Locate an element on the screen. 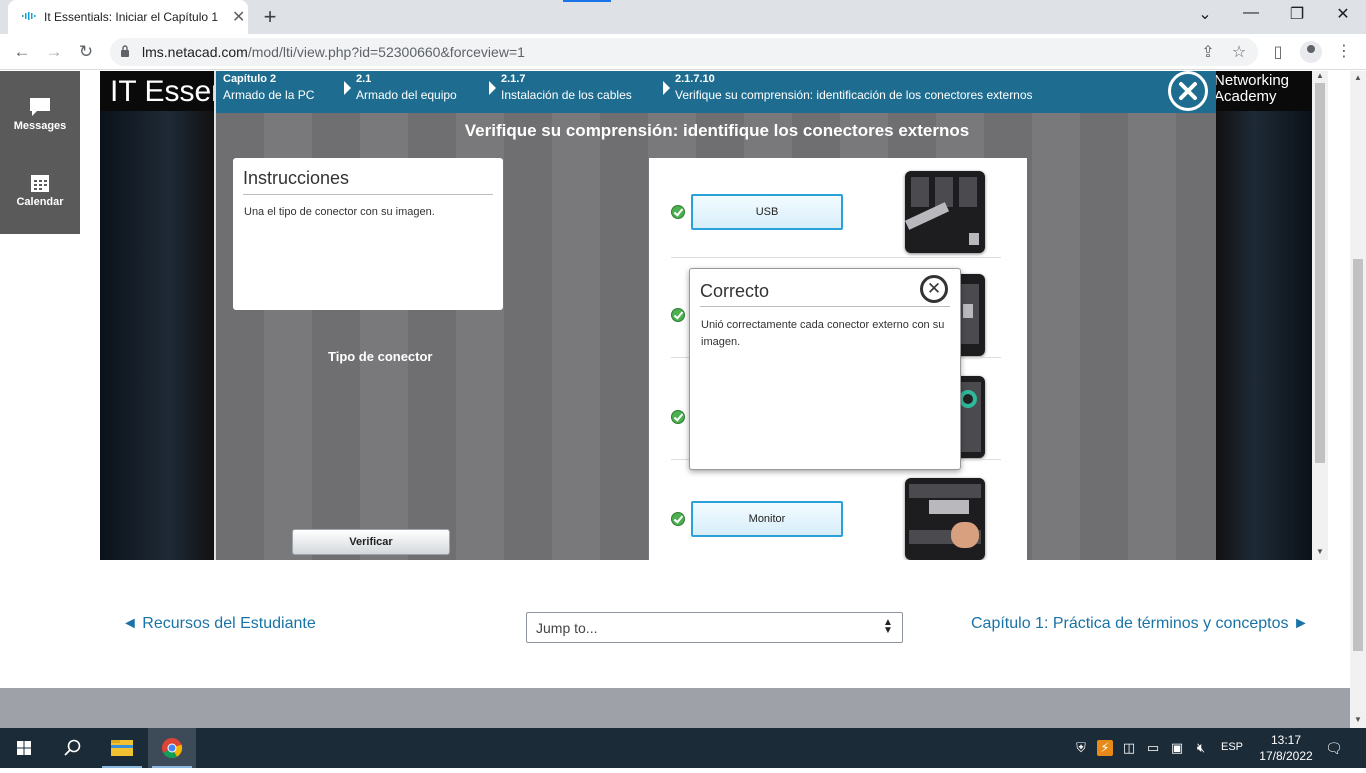 This screenshot has width=1366, height=773. instructions-text: Una el tipo de conector con su imagen. is located at coordinates (339, 212).